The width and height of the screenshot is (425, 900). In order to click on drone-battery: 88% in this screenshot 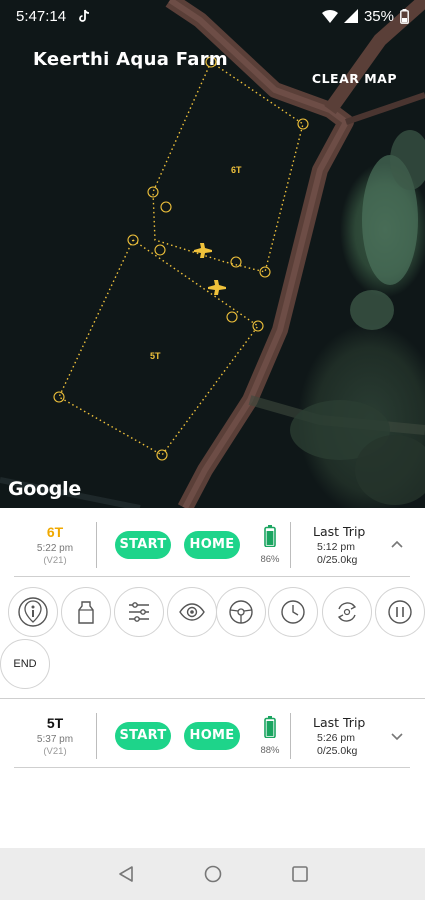, I will do `click(270, 735)`.